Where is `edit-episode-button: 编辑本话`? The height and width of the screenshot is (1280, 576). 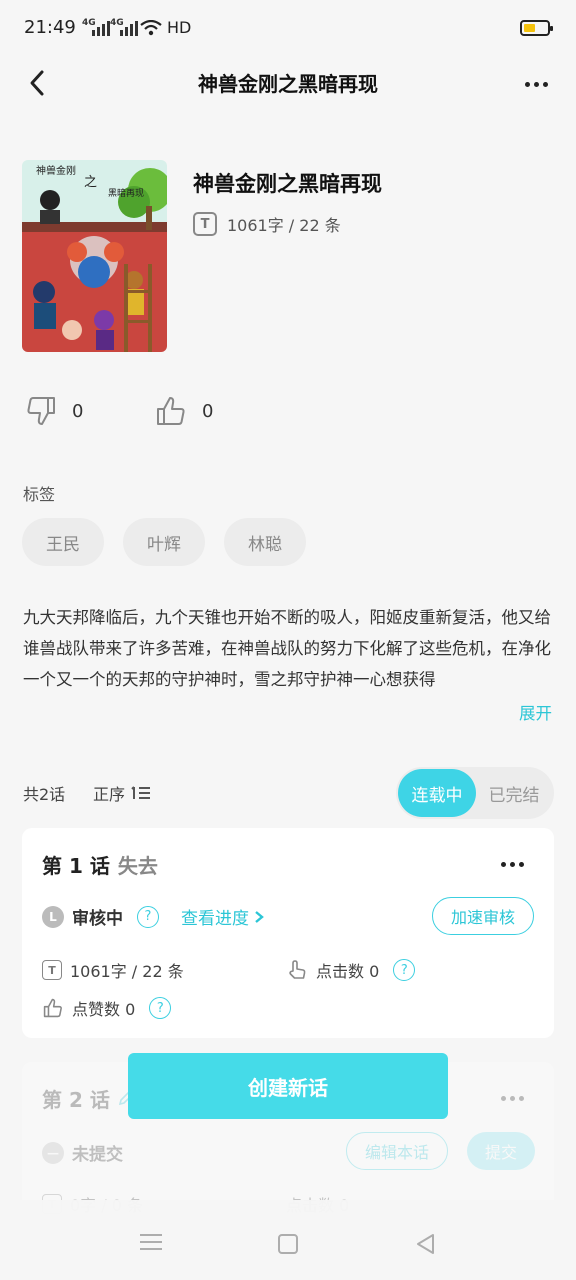 edit-episode-button: 编辑本话 is located at coordinates (397, 1151).